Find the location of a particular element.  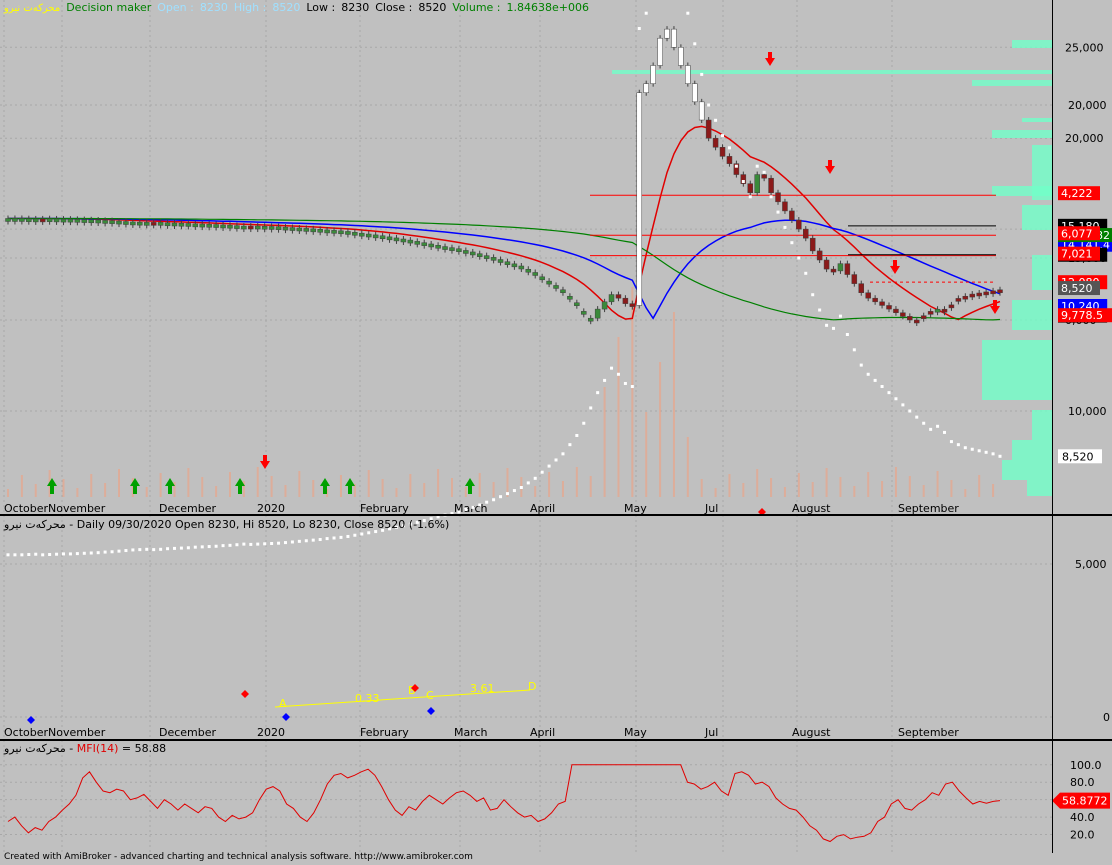

mfi-tick-label: 80.0 is located at coordinates (1082, 782).